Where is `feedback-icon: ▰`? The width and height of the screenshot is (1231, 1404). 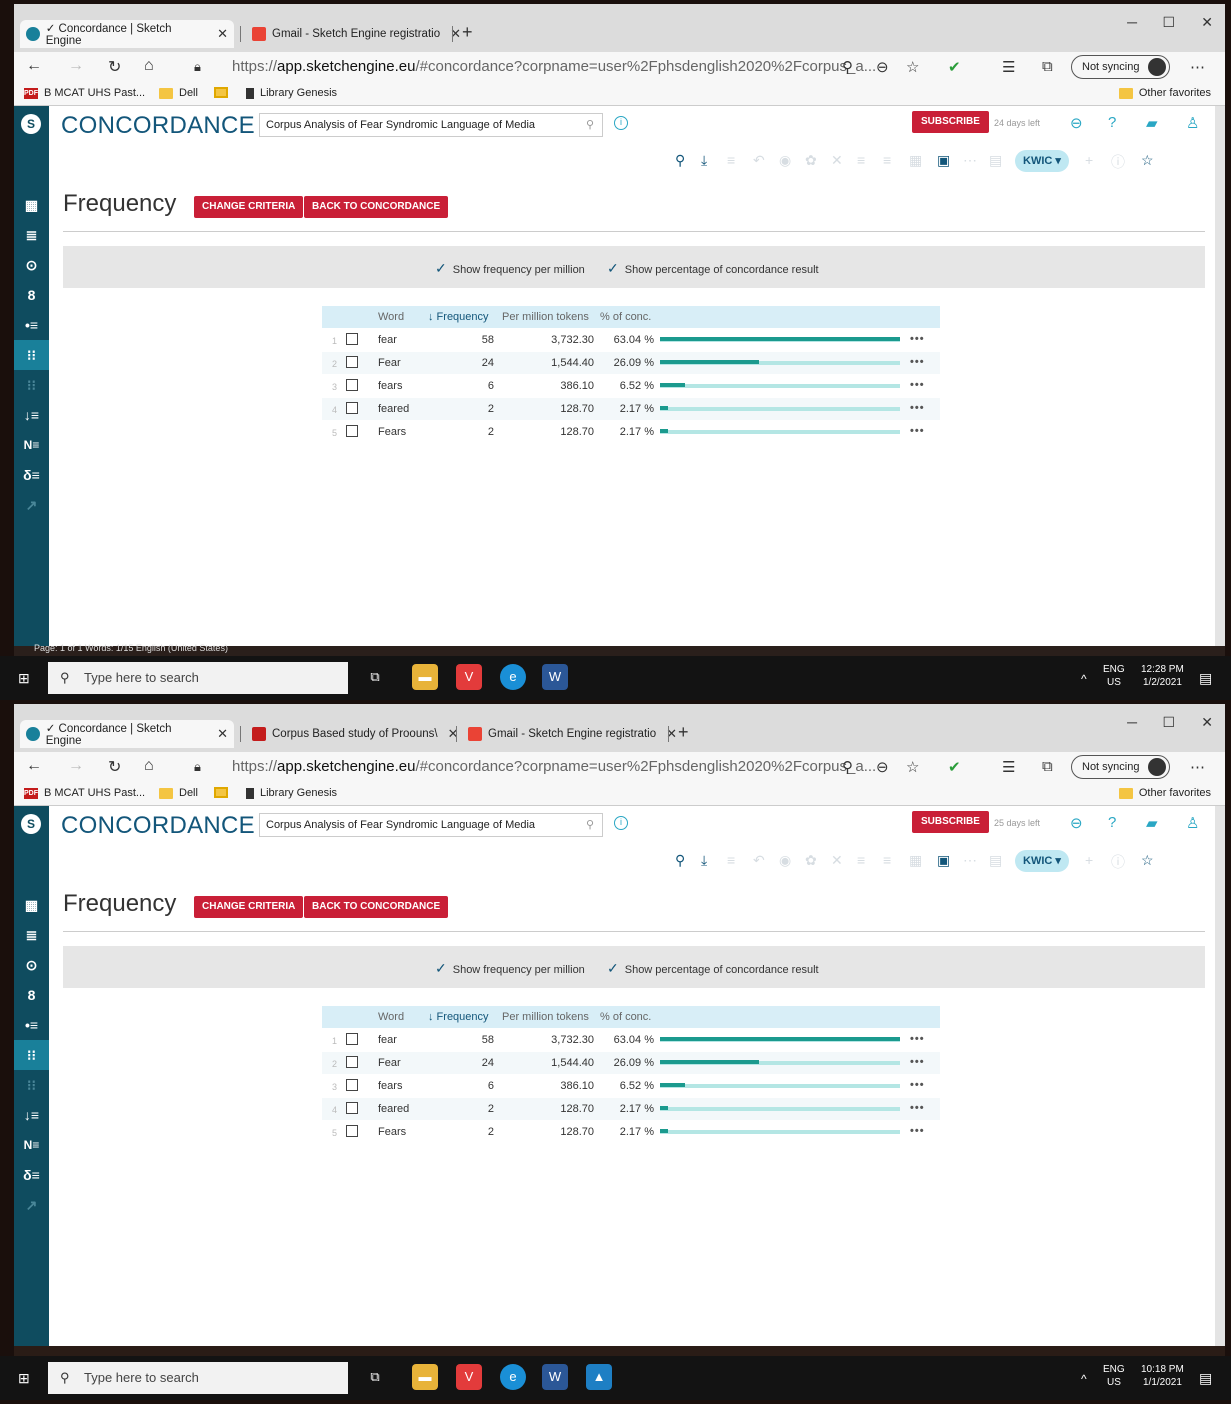 feedback-icon: ▰ is located at coordinates (1152, 823).